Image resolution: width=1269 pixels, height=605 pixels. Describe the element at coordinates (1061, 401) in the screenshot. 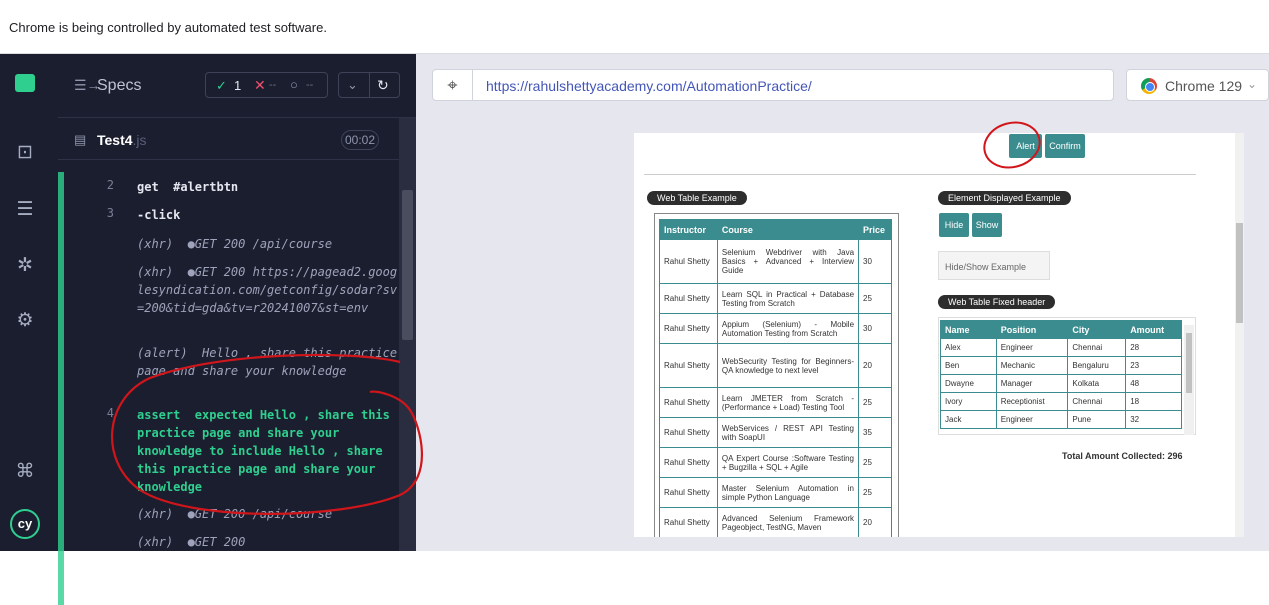

I see `table-row: Ivory Receptionist Chennai 18` at that location.